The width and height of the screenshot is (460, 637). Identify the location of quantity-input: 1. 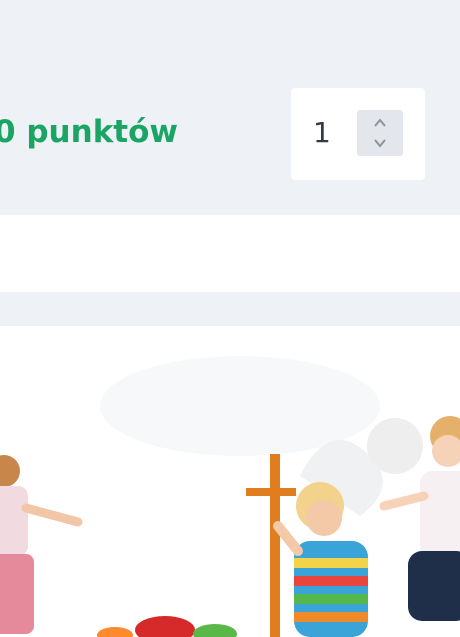
(322, 132).